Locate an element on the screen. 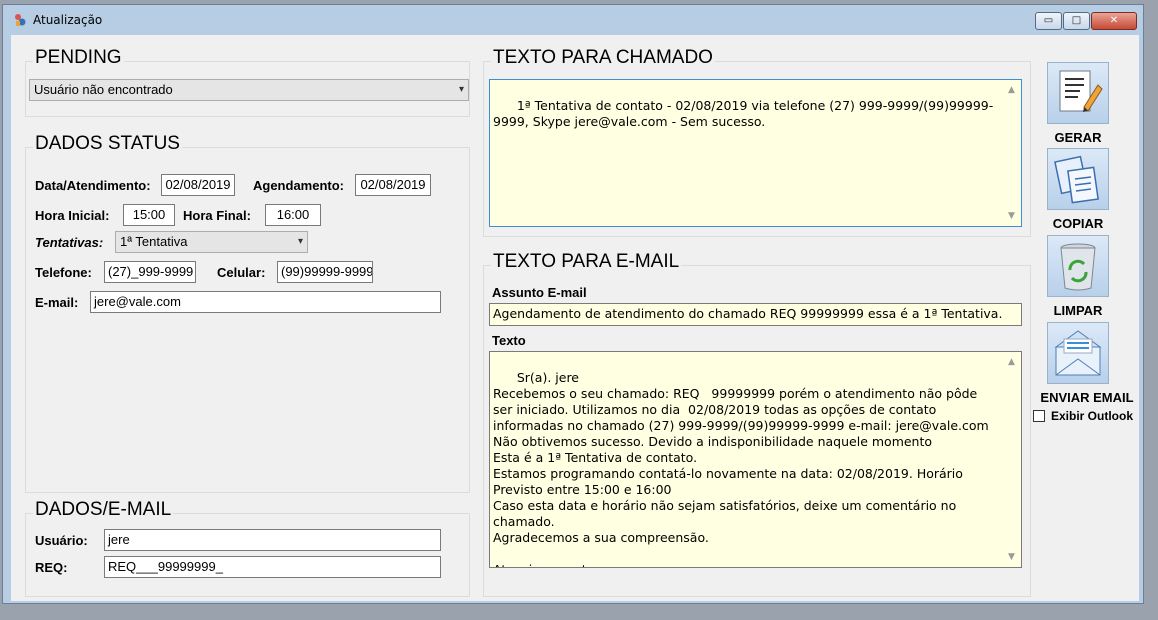  celular-label: Celular: is located at coordinates (241, 272).